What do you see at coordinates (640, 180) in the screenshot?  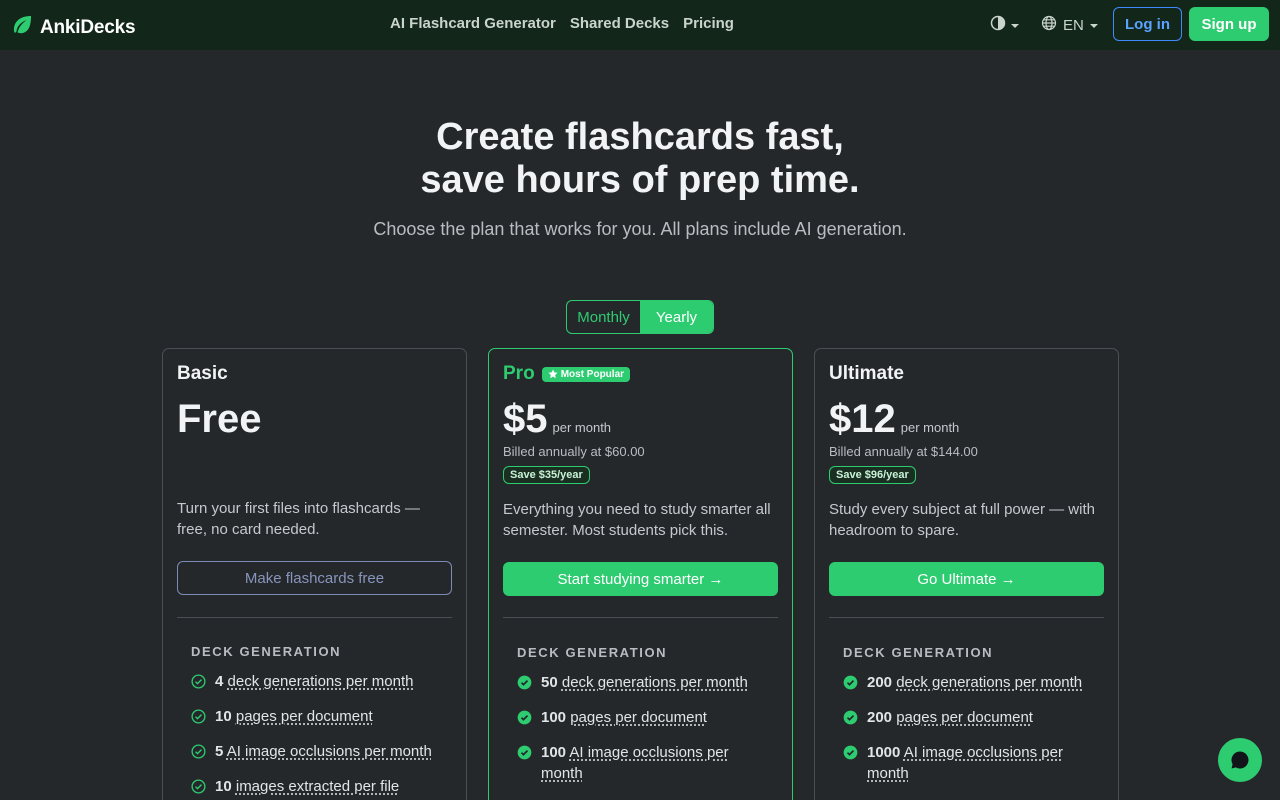 I see `page-title-line-2: save hours of prep time.` at bounding box center [640, 180].